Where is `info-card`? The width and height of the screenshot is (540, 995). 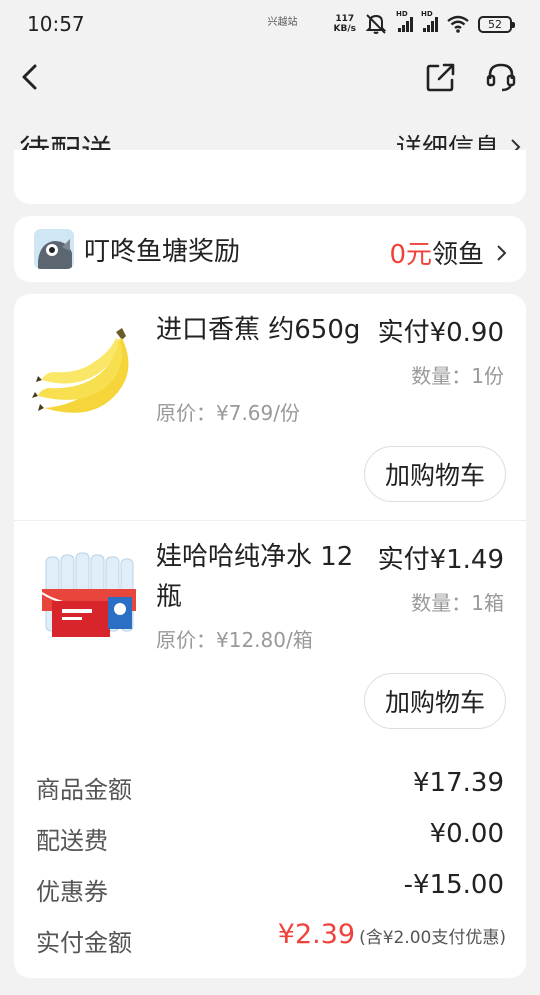
info-card is located at coordinates (270, 177).